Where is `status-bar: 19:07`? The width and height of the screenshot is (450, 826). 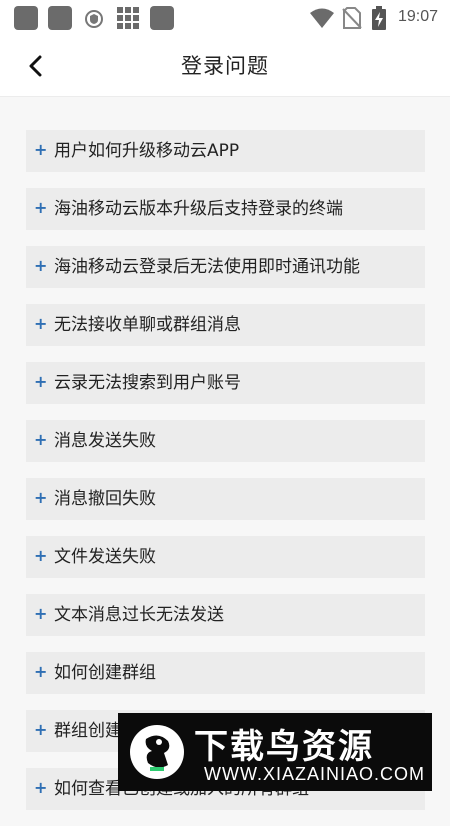
status-bar: 19:07 is located at coordinates (225, 18).